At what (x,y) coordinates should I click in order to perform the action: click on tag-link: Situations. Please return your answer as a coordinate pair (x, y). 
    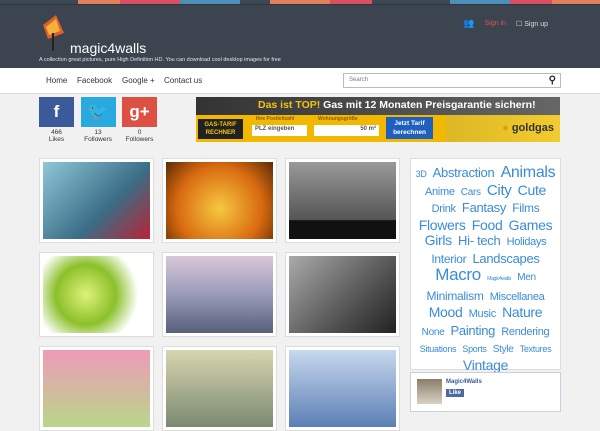
    Looking at the image, I should click on (438, 349).